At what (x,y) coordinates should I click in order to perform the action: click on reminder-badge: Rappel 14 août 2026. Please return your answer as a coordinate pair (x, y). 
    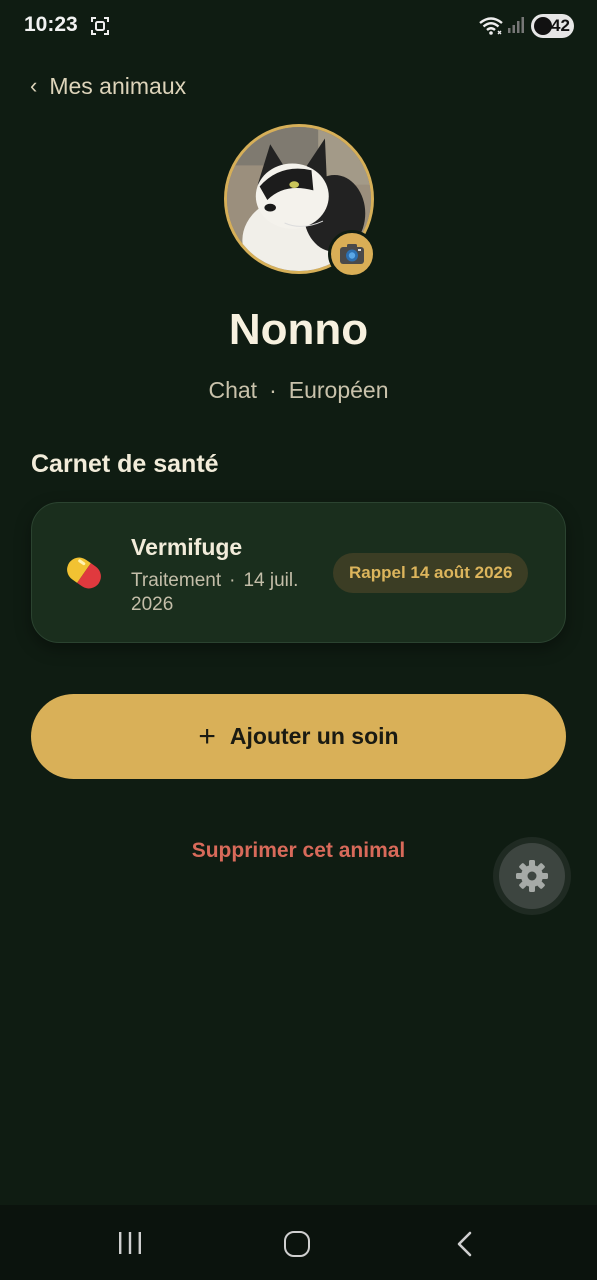
    Looking at the image, I should click on (431, 573).